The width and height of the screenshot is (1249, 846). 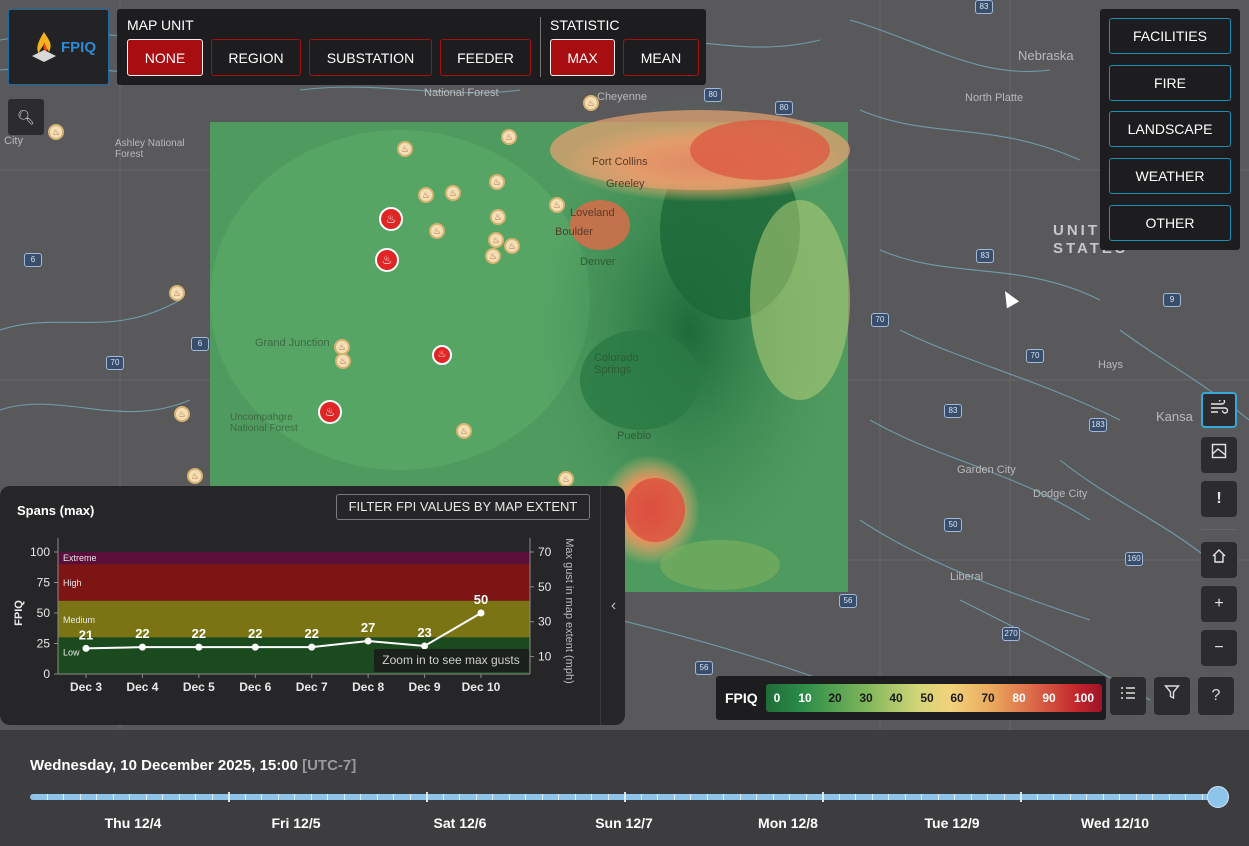 What do you see at coordinates (957, 698) in the screenshot?
I see `legend-tick: 60` at bounding box center [957, 698].